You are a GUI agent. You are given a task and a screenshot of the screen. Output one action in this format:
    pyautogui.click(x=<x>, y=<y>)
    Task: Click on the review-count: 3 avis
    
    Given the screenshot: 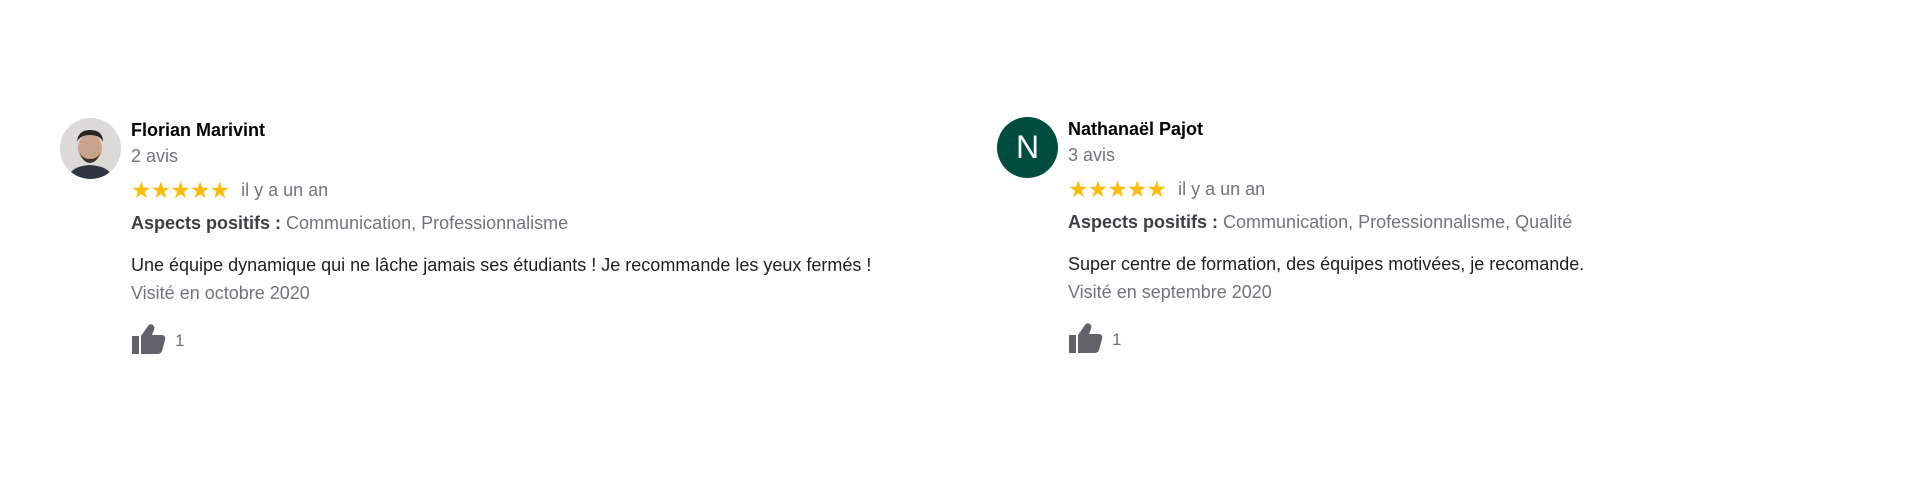 What is the action you would take?
    pyautogui.click(x=1092, y=155)
    